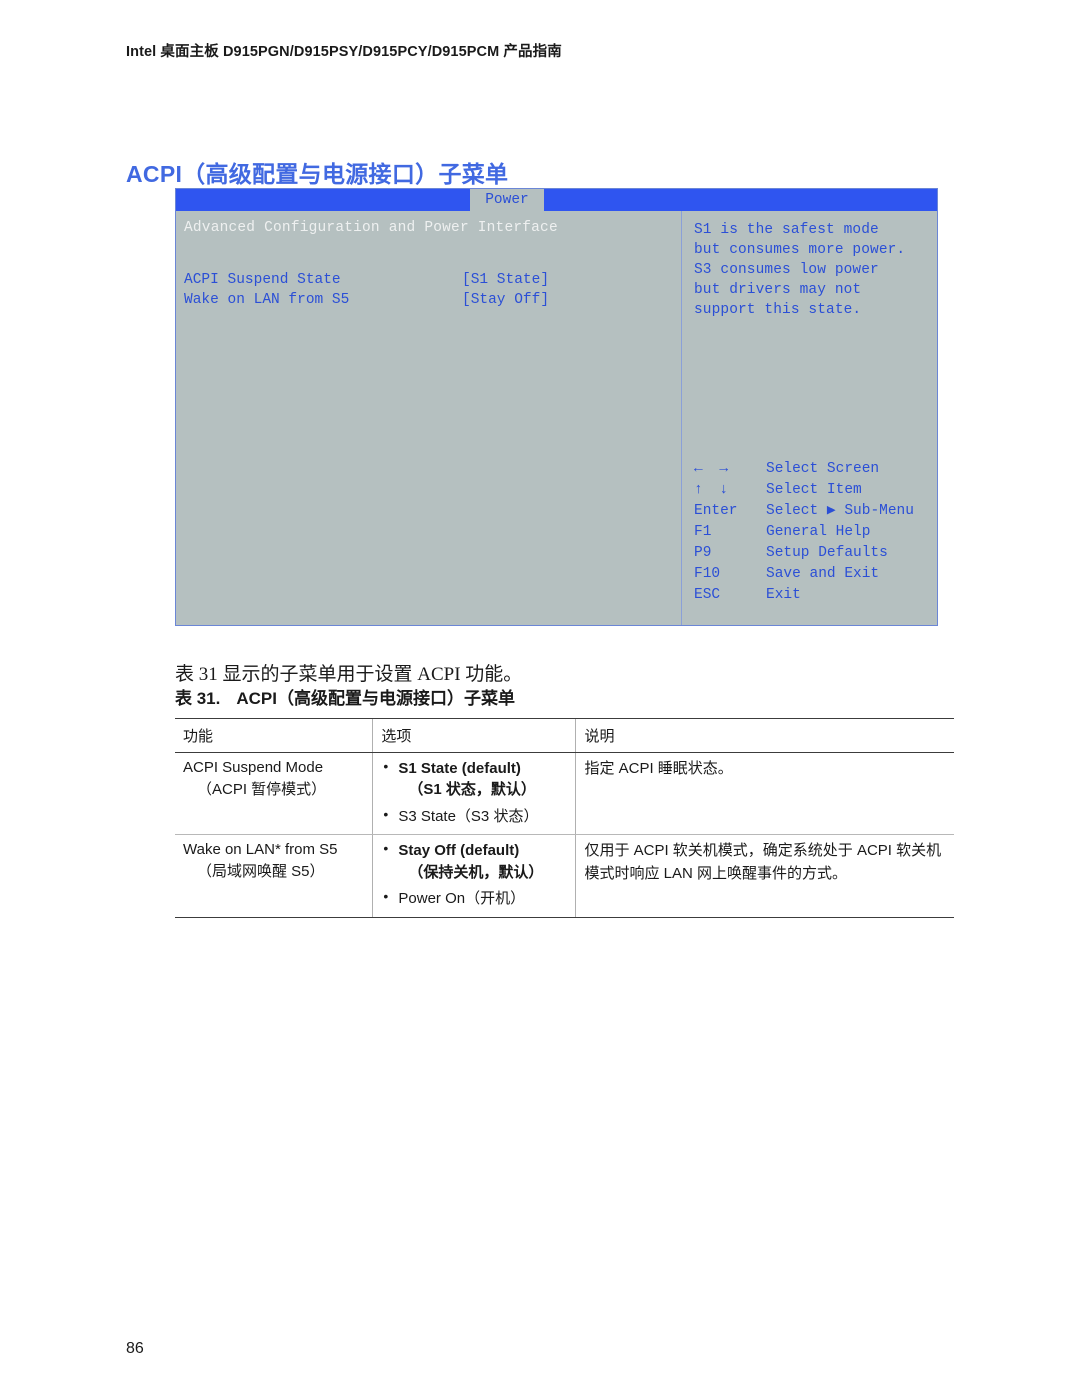  Describe the element at coordinates (260, 850) in the screenshot. I see `feature-name-en: Wake on LAN* from S5` at that location.